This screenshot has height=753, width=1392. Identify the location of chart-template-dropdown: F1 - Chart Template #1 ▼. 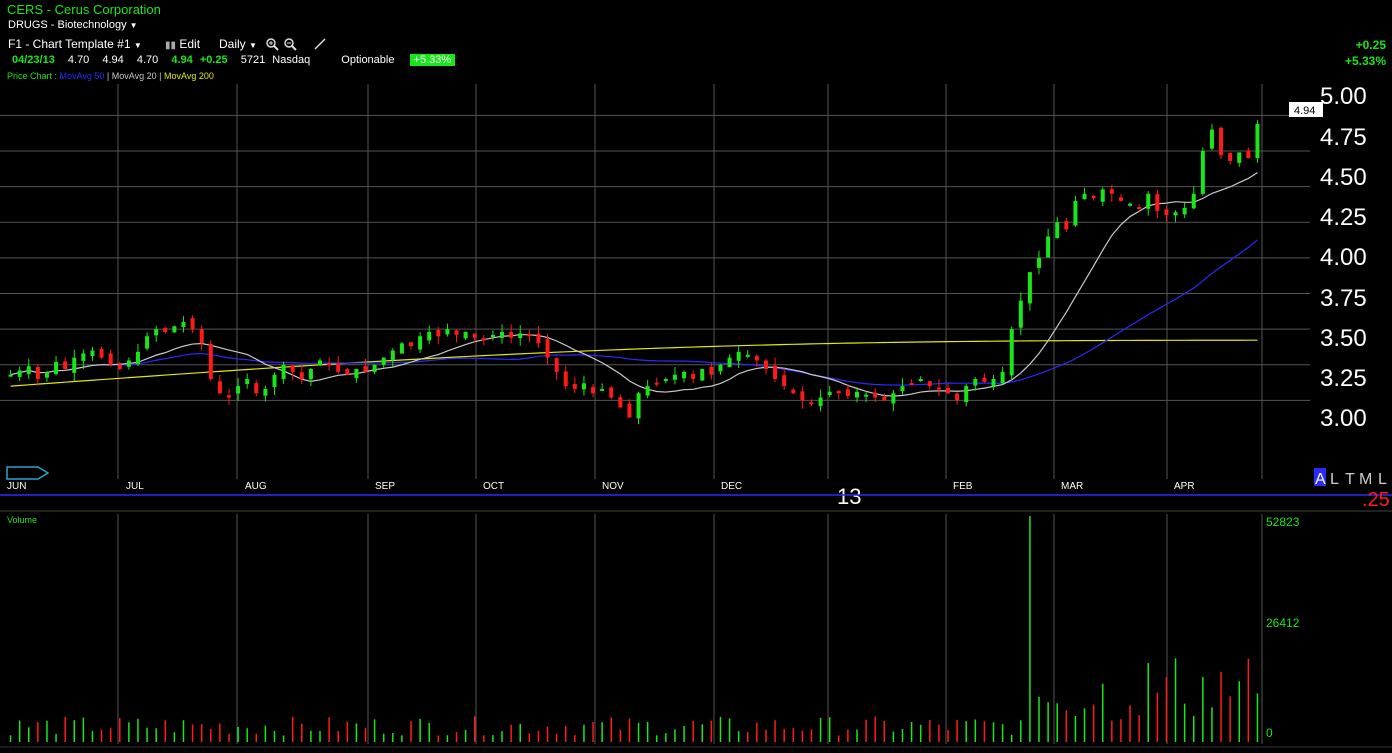
(75, 44).